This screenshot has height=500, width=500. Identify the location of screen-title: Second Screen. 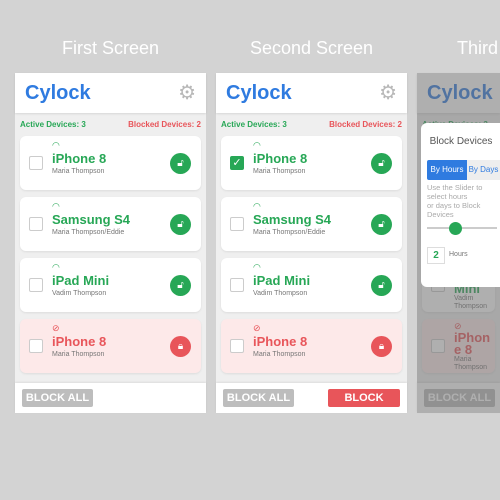
(311, 48).